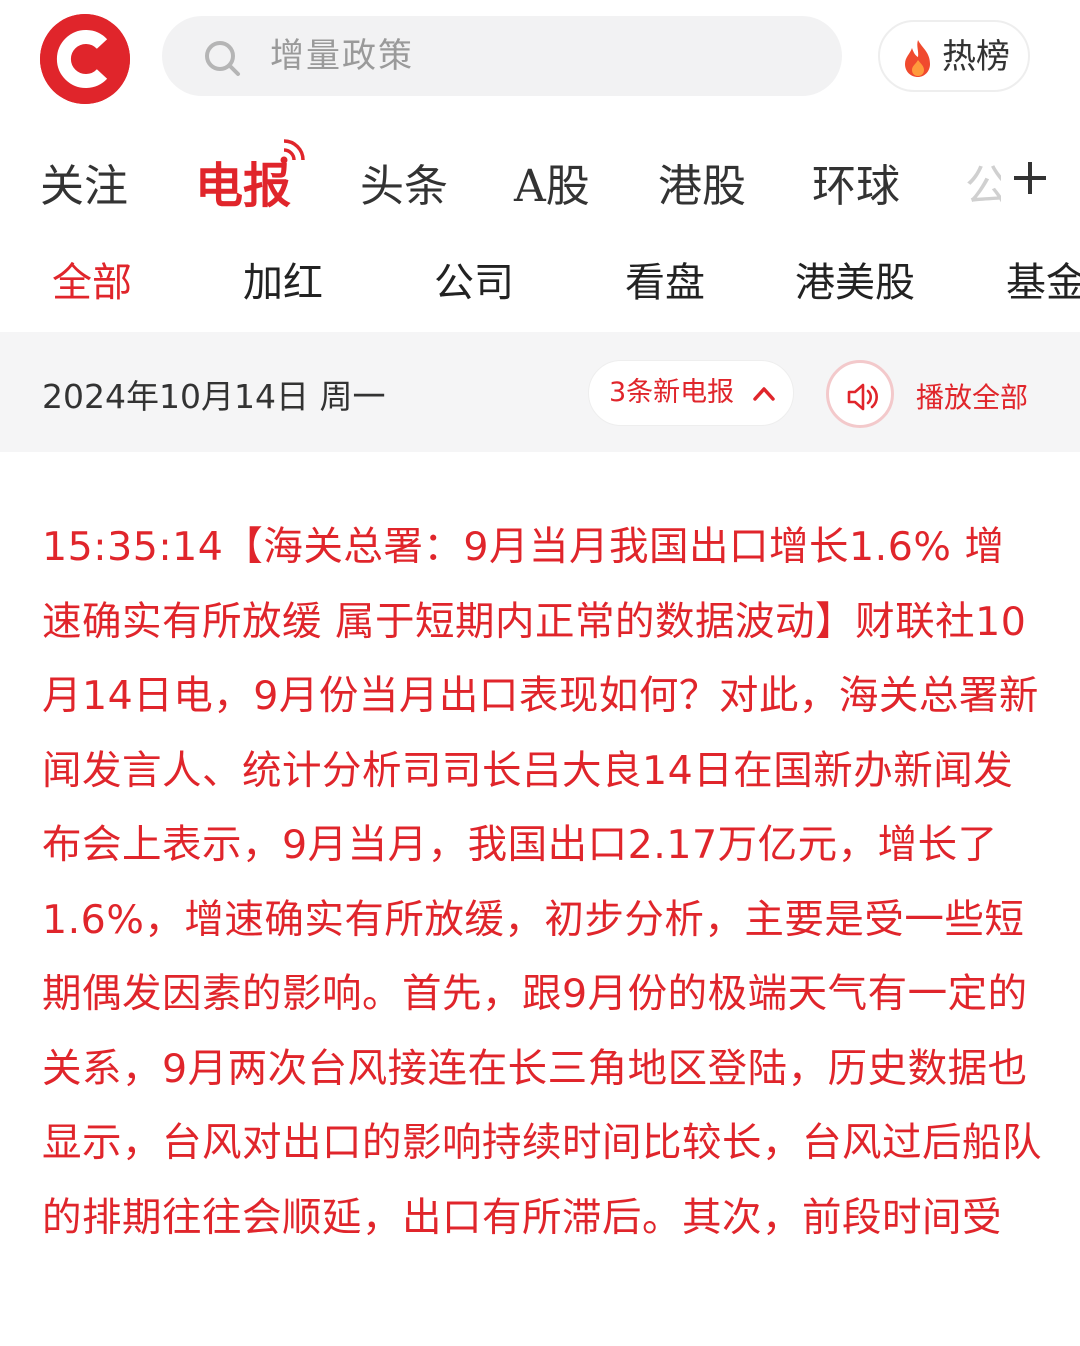  I want to click on tab-global: 环球, so click(856, 182).